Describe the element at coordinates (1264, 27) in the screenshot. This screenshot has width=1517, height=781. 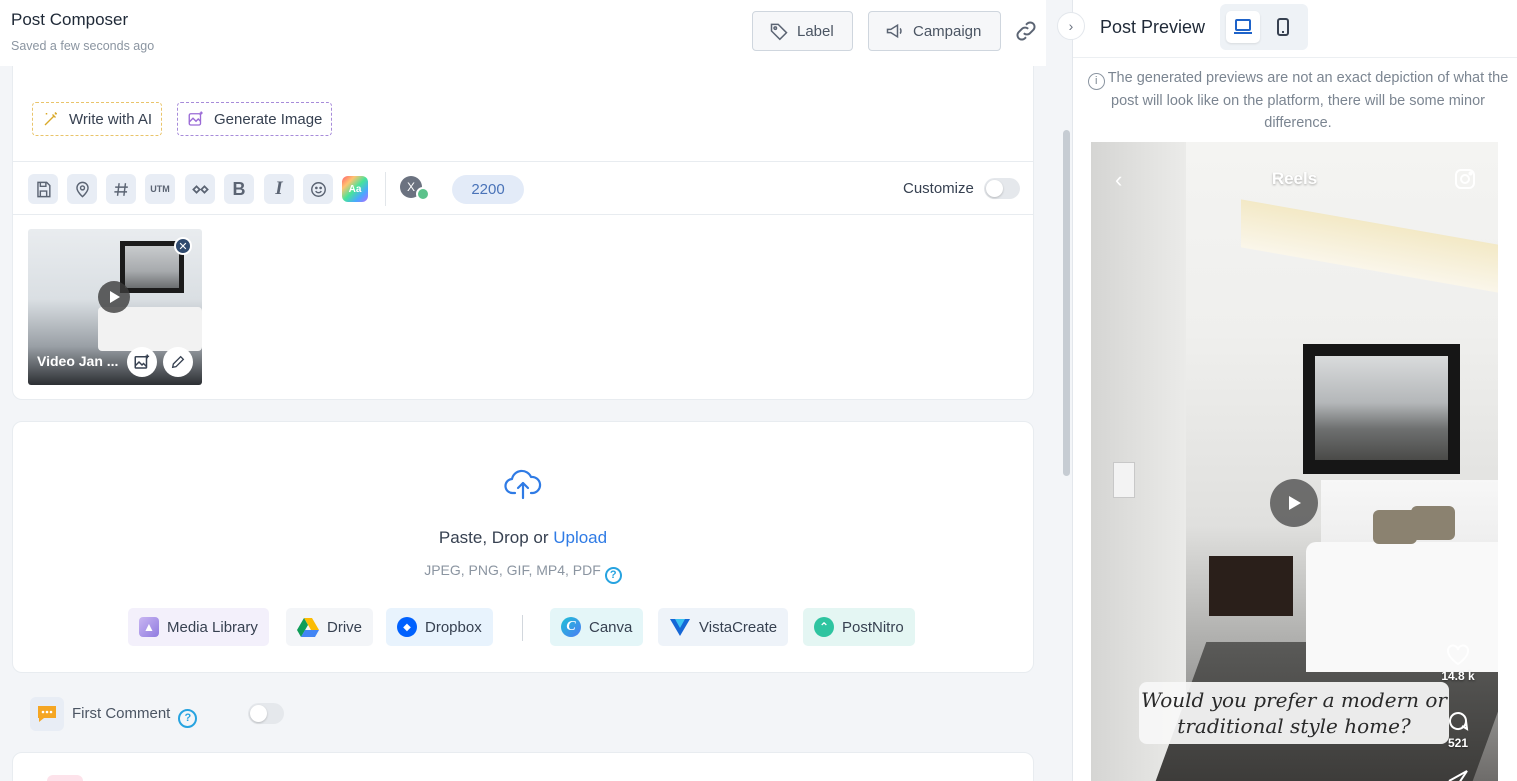
I see `device-switcher` at that location.